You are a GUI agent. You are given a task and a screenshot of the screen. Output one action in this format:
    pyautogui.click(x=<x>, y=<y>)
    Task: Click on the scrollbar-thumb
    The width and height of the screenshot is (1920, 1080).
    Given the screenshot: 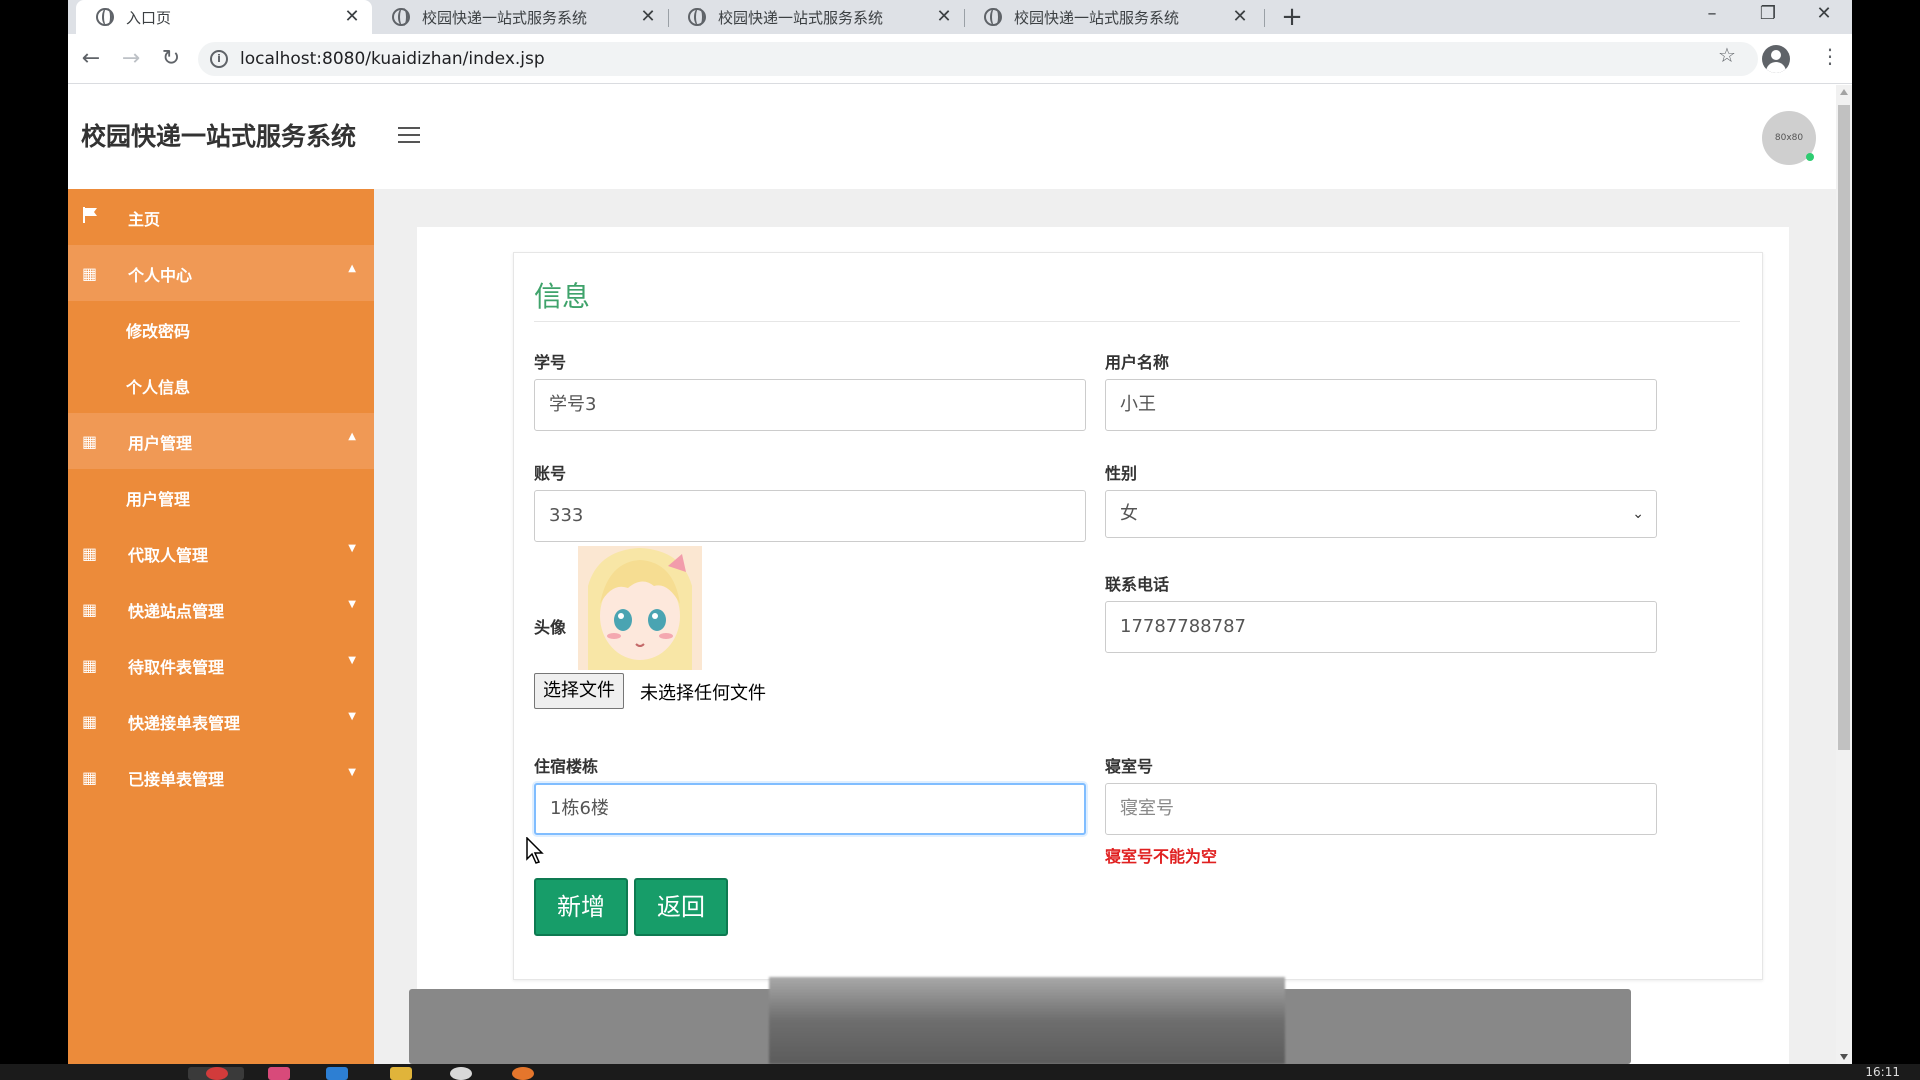 What is the action you would take?
    pyautogui.click(x=1844, y=427)
    